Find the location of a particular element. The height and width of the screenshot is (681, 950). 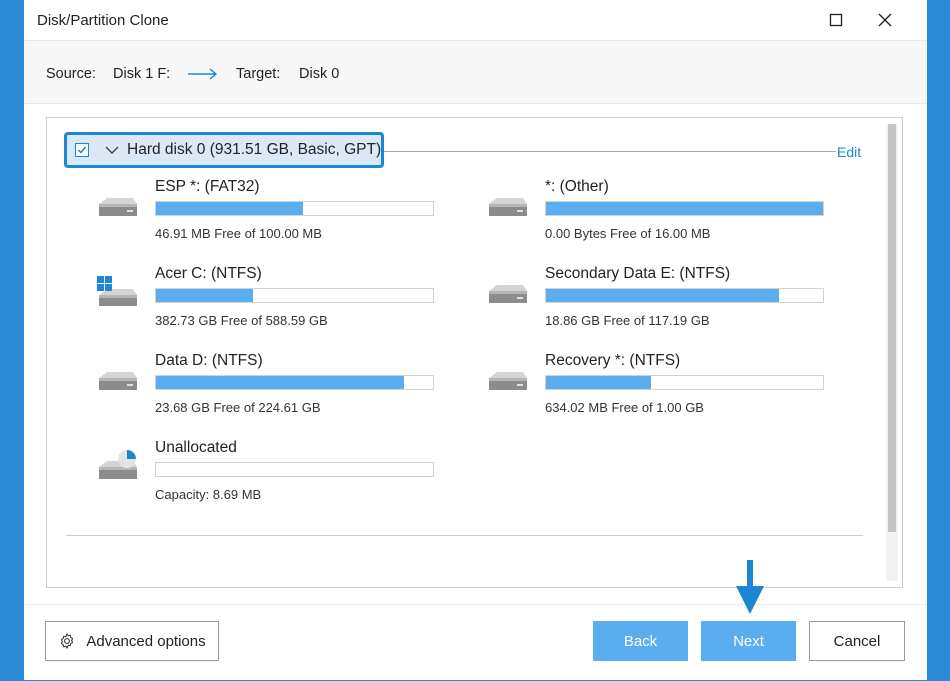

partition-item: Data D: (NTFS) 23.68 GB Free of 224.61 GB is located at coordinates (264, 387).